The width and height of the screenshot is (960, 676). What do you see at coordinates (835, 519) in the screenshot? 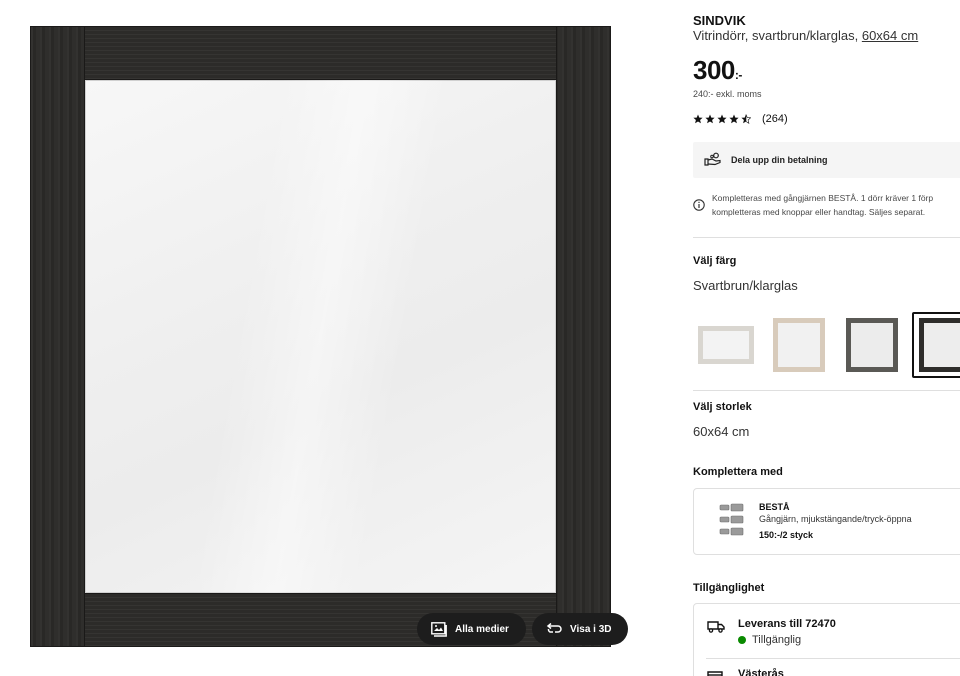
I see `complementary-product-description: Gångjärn, mjukstängande/tryck-öppna` at bounding box center [835, 519].